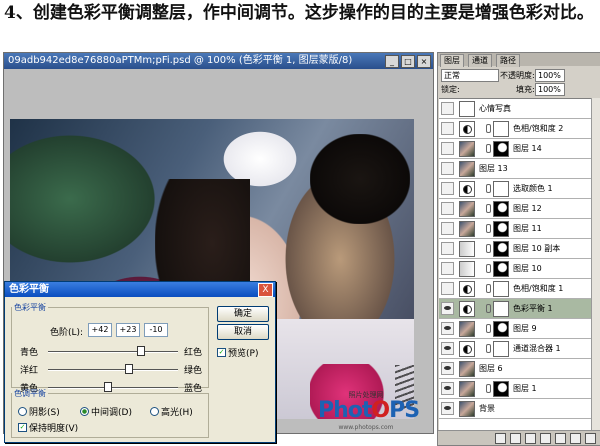  Describe the element at coordinates (470, 75) in the screenshot. I see `blend-mode-select: 正常` at that location.